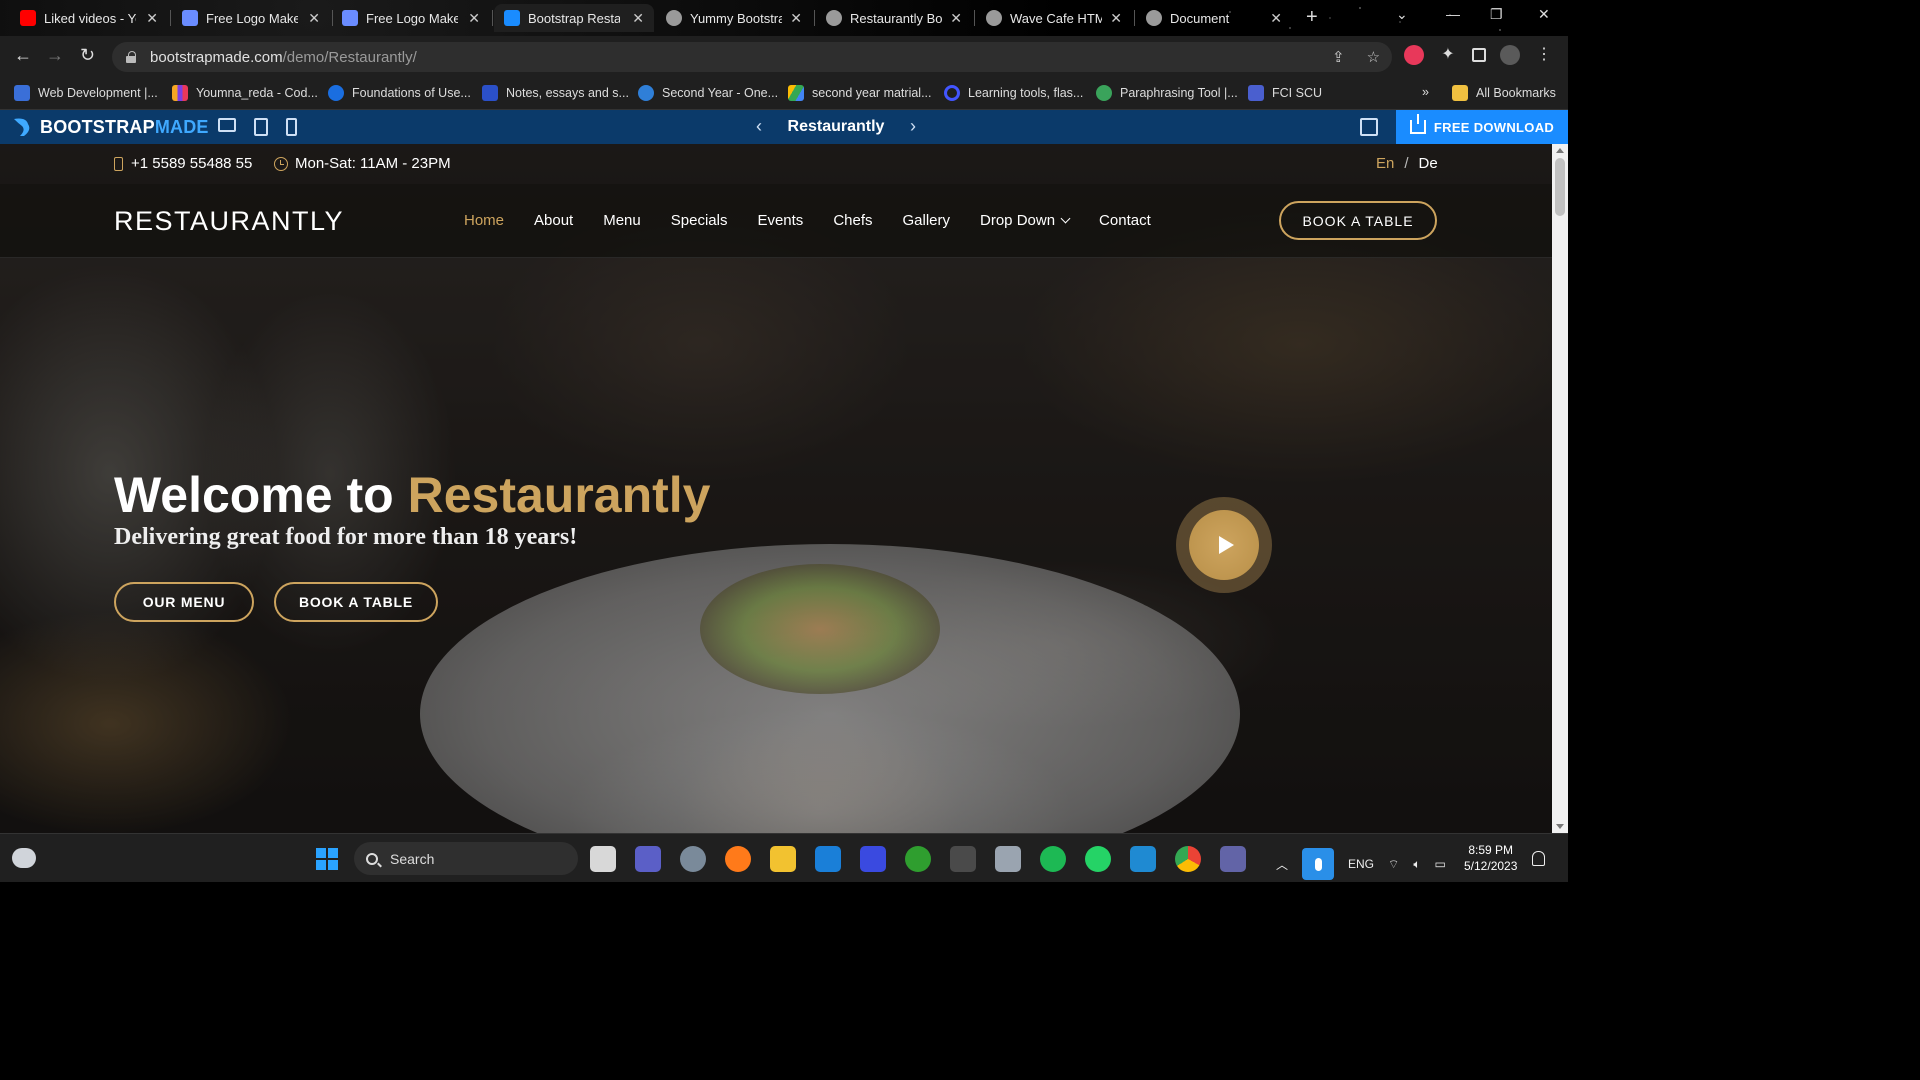  What do you see at coordinates (291, 127) in the screenshot?
I see `mobile-view-icon` at bounding box center [291, 127].